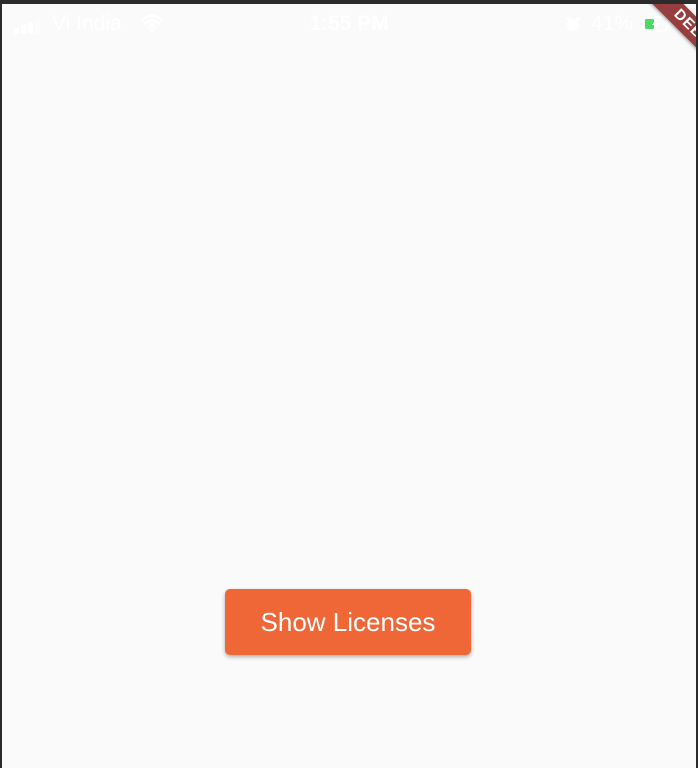 This screenshot has height=768, width=698. Describe the element at coordinates (573, 24) in the screenshot. I see `alarm-icon` at that location.